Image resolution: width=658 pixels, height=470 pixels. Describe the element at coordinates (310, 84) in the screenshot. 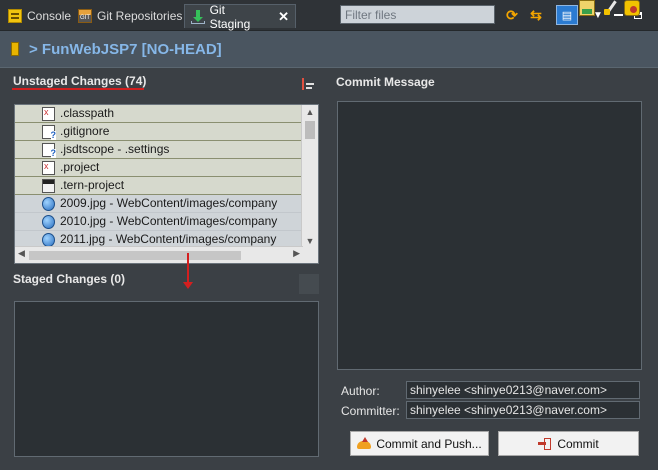

I see `sort-icon` at that location.